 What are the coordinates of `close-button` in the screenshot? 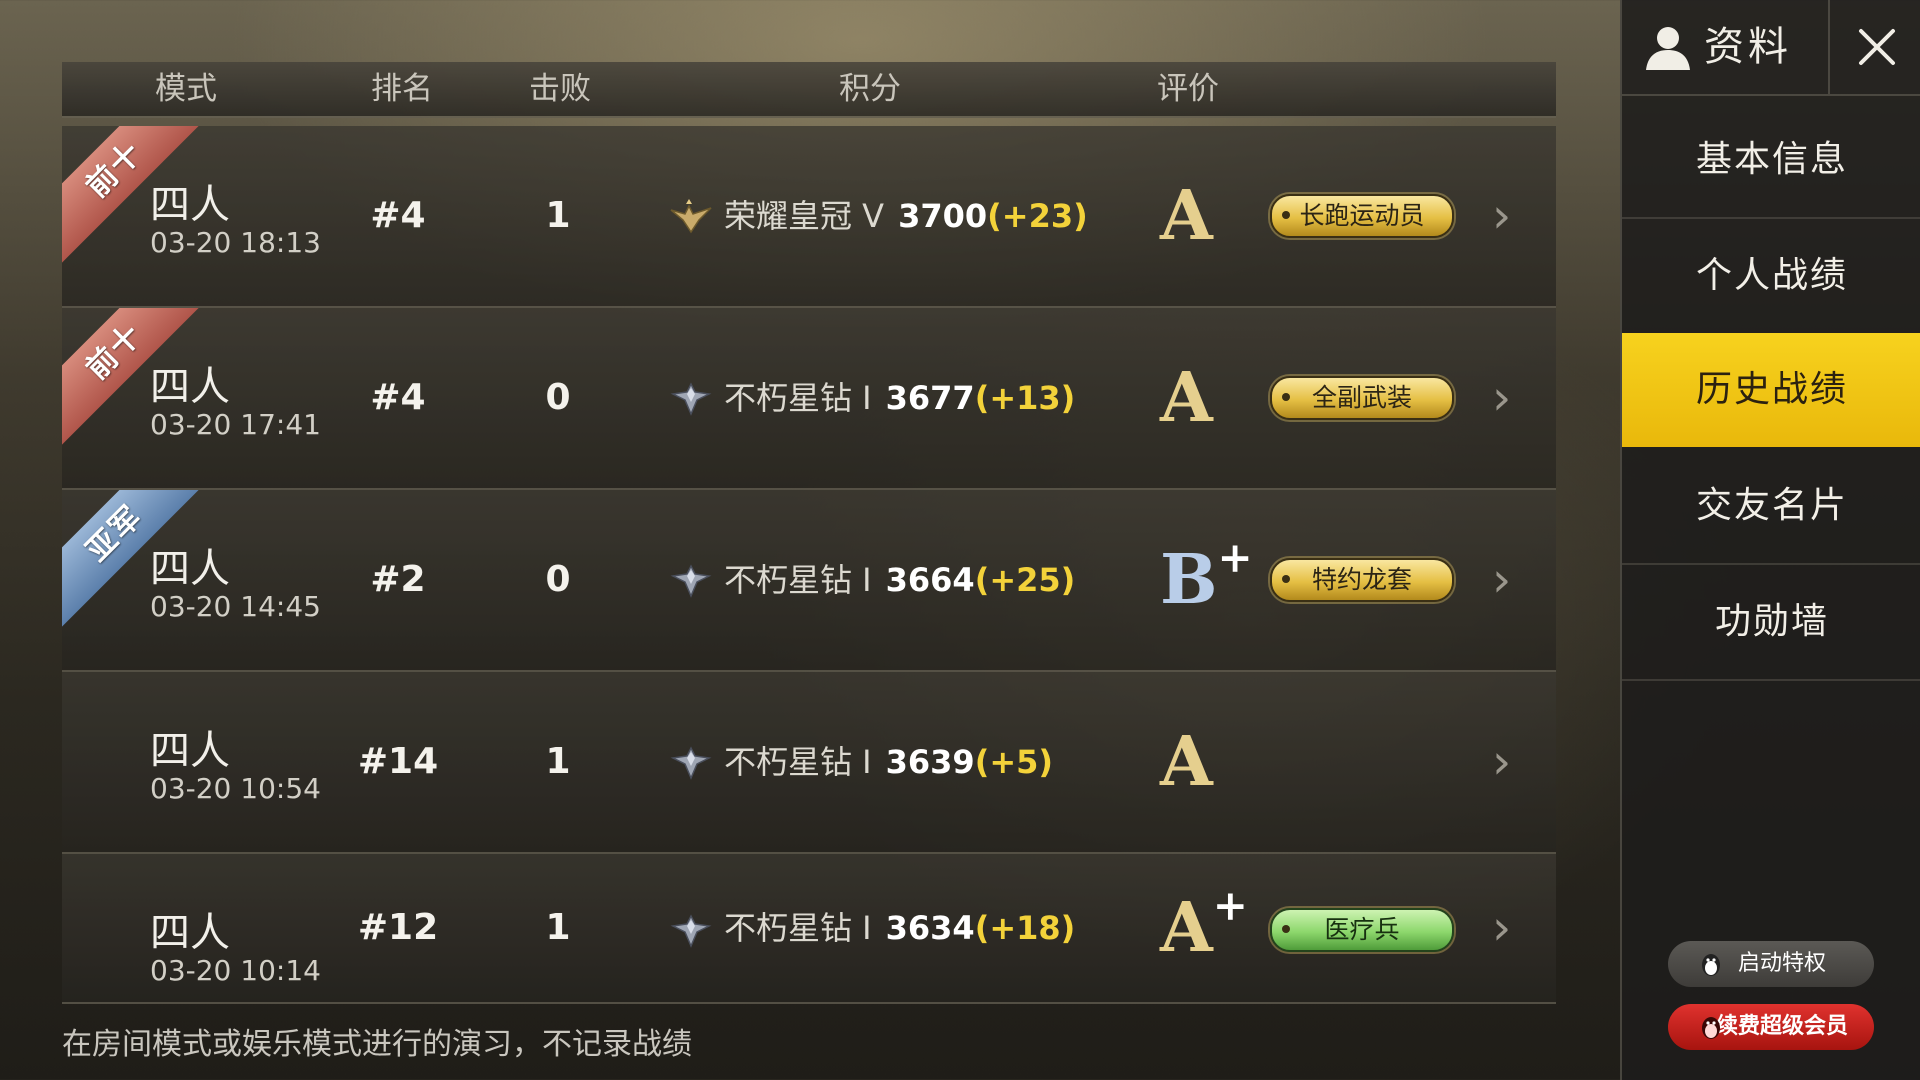 It's located at (1874, 47).